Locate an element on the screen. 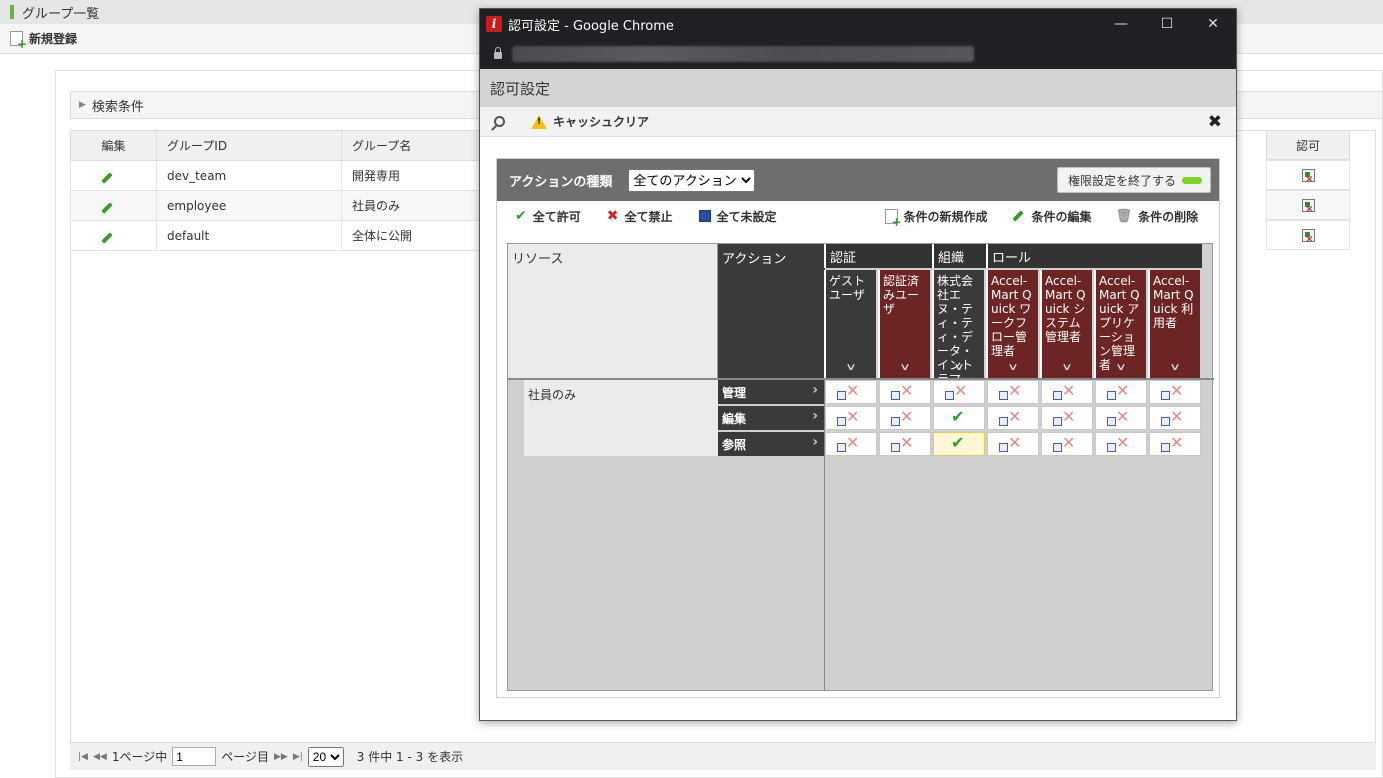  edit-condition-button: 条件の編集 is located at coordinates (1051, 216).